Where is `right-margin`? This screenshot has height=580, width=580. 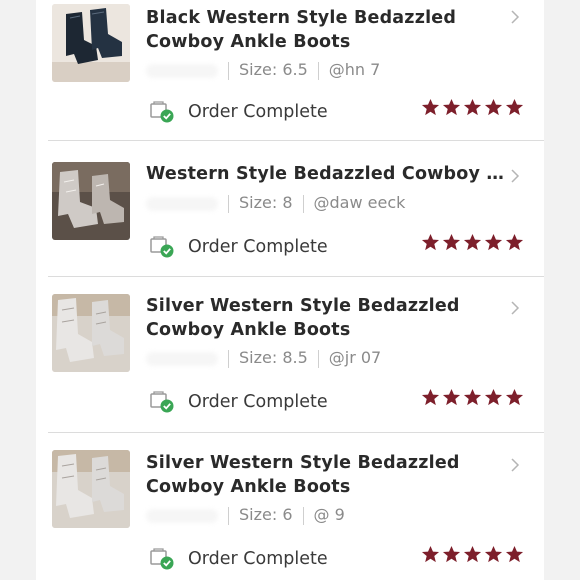
right-margin is located at coordinates (562, 290).